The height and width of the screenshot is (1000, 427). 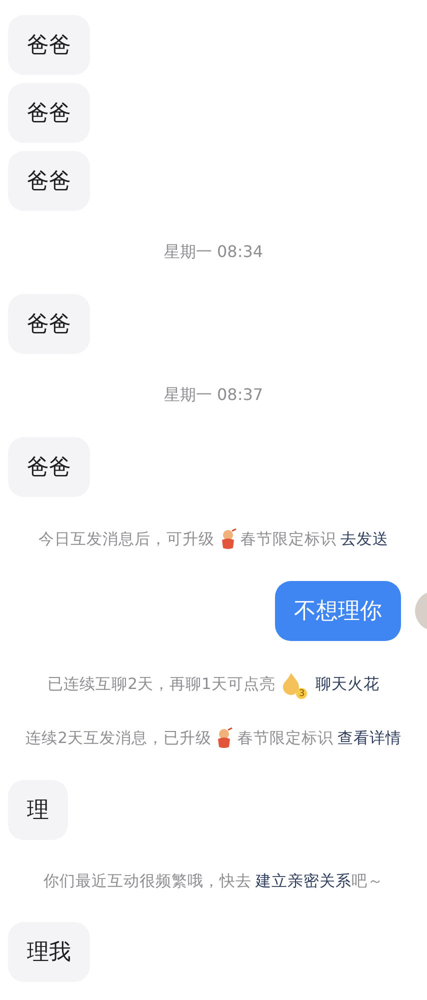 What do you see at coordinates (291, 684) in the screenshot?
I see `flame-icon` at bounding box center [291, 684].